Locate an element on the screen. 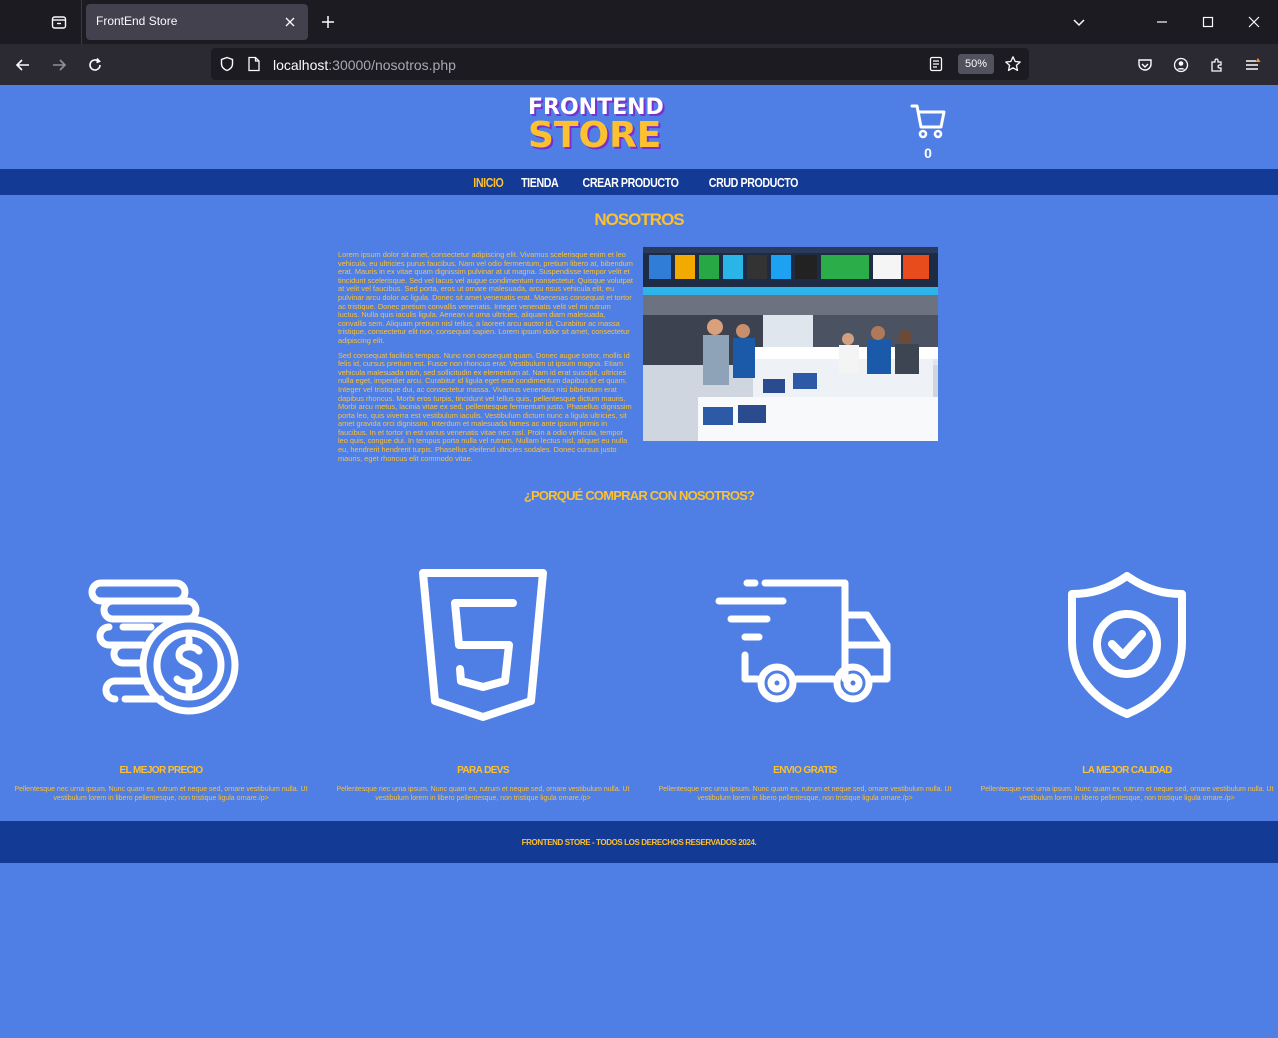 The height and width of the screenshot is (1038, 1278). reload-icon is located at coordinates (95, 65).